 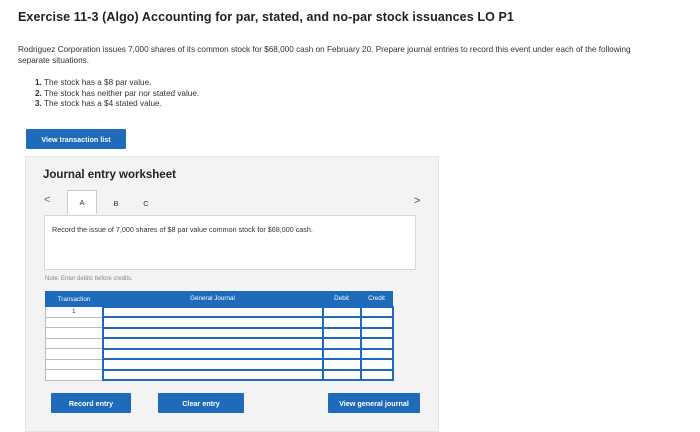 I want to click on view-transaction-list-button: View transaction list, so click(x=76, y=139).